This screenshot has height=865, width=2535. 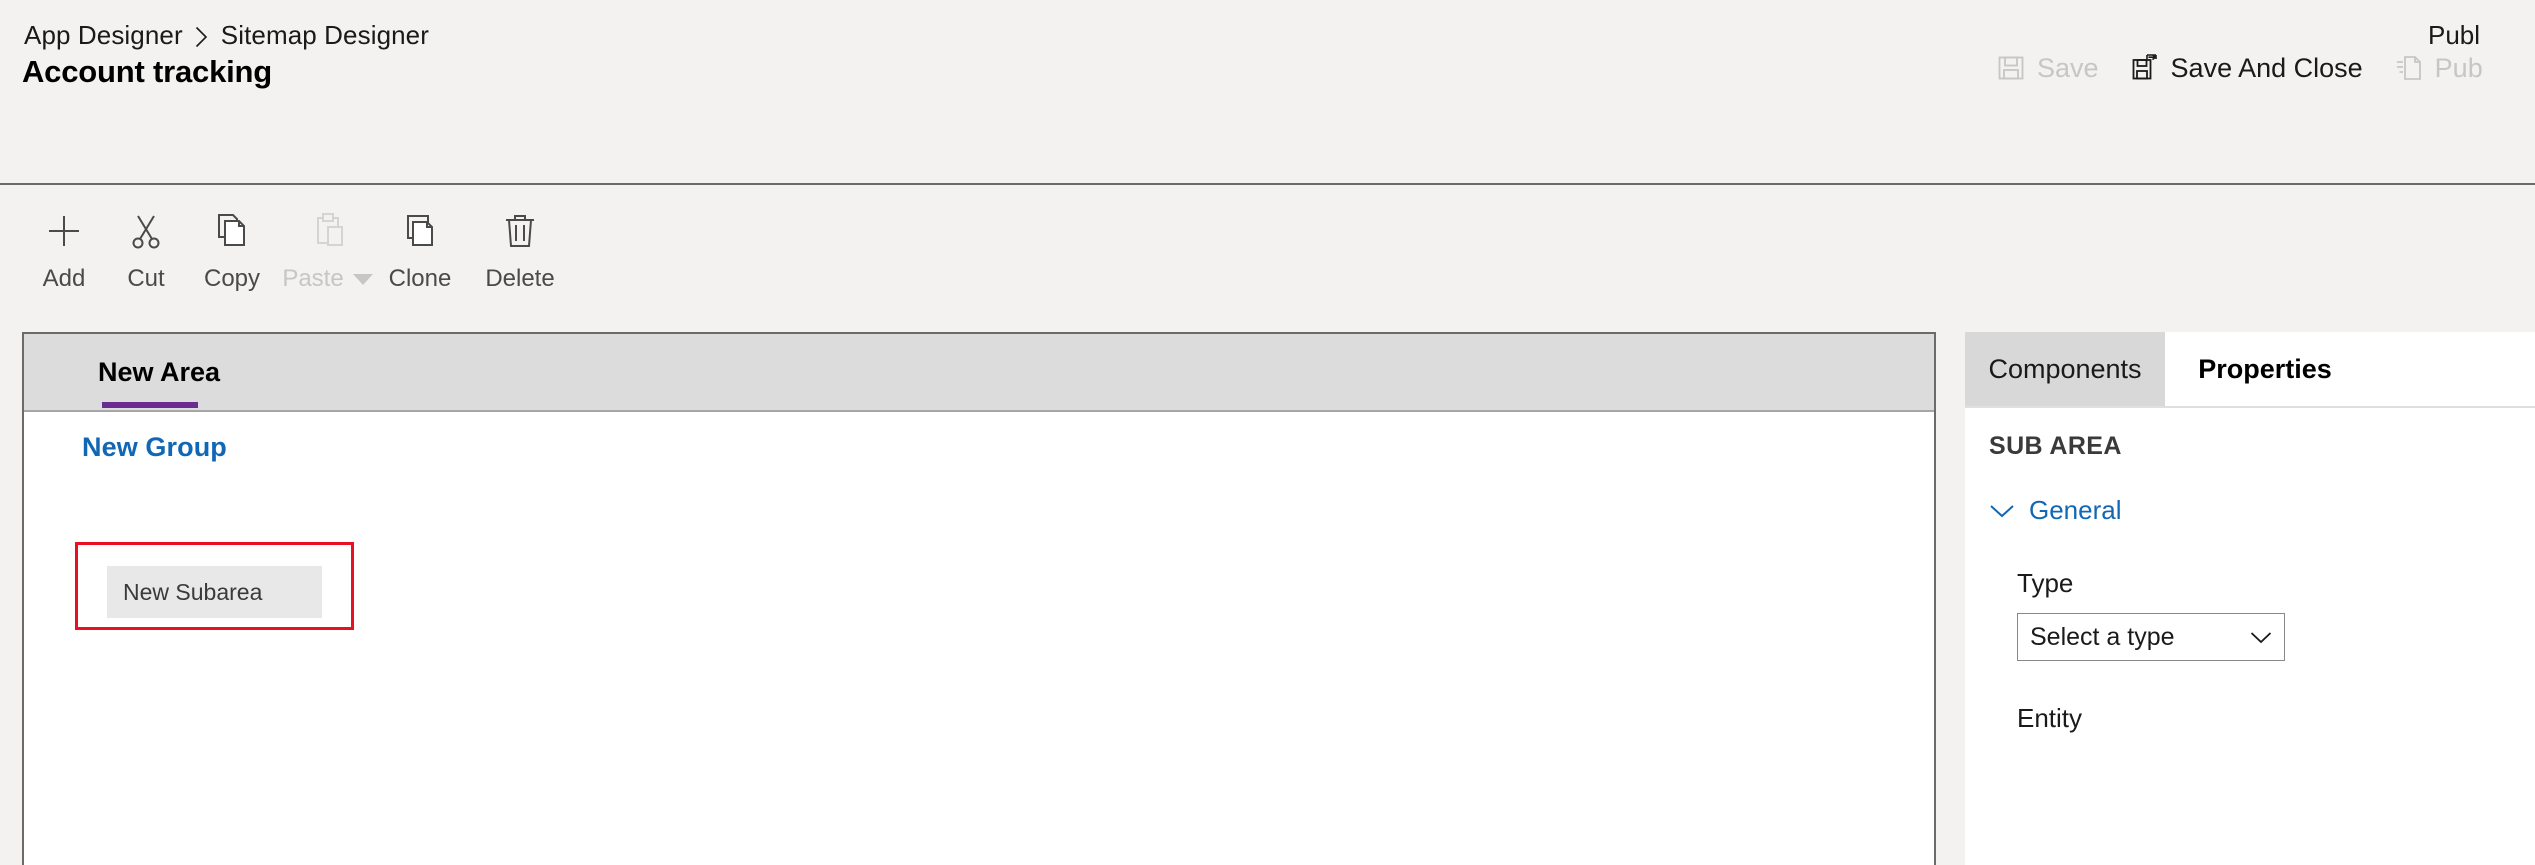 What do you see at coordinates (64, 278) in the screenshot?
I see `add-button-label: Add` at bounding box center [64, 278].